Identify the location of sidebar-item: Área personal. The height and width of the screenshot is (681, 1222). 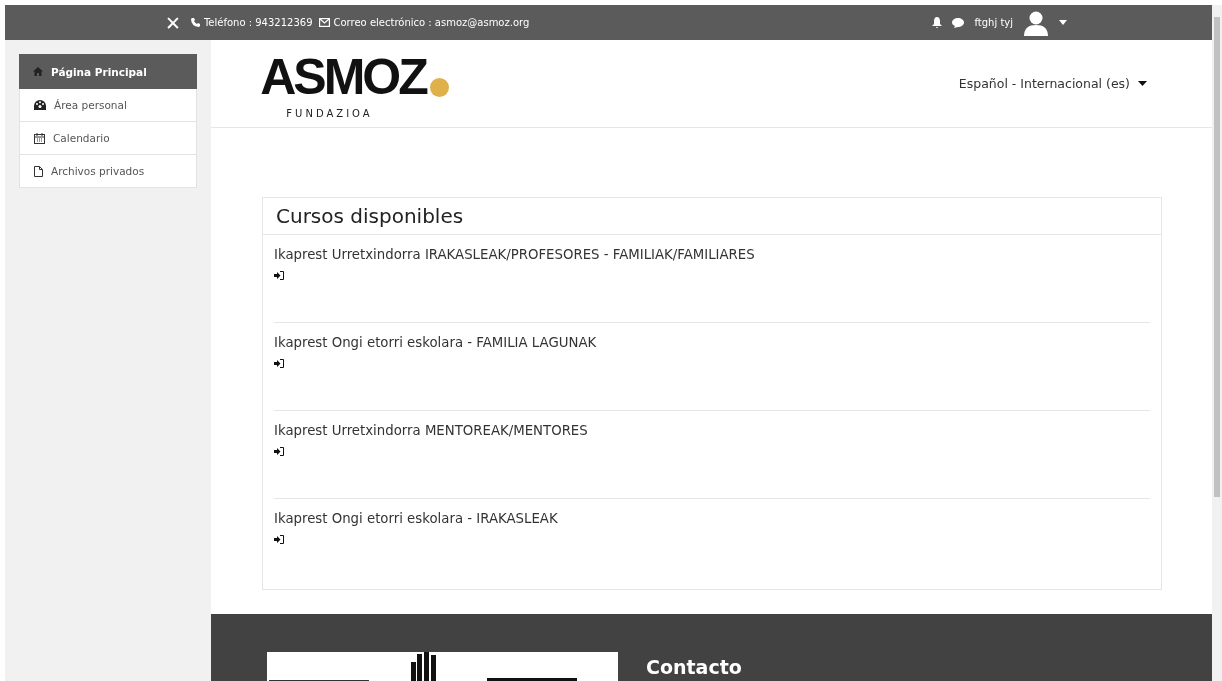
(108, 105).